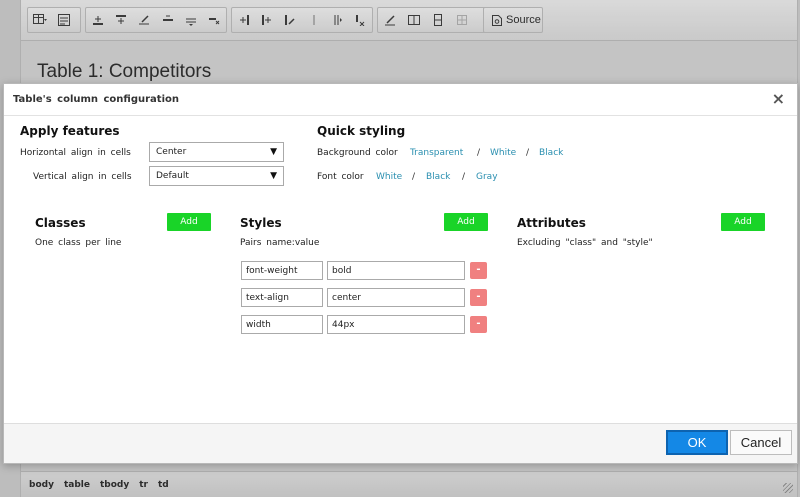 The width and height of the screenshot is (800, 497). Describe the element at coordinates (340, 177) in the screenshot. I see `font-color-label: Font color` at that location.